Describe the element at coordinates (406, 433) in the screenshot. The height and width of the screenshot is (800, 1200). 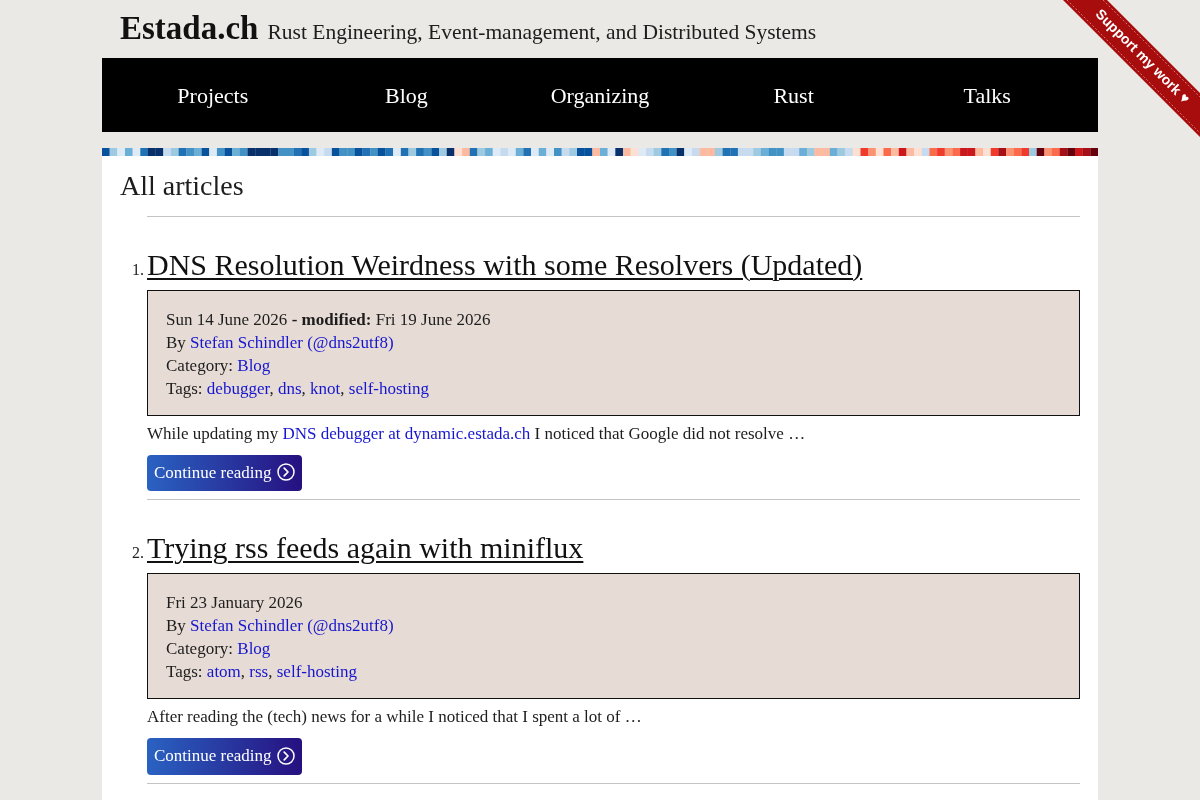
I see `summary-link: DNS debugger at dynamic.estada.ch` at that location.